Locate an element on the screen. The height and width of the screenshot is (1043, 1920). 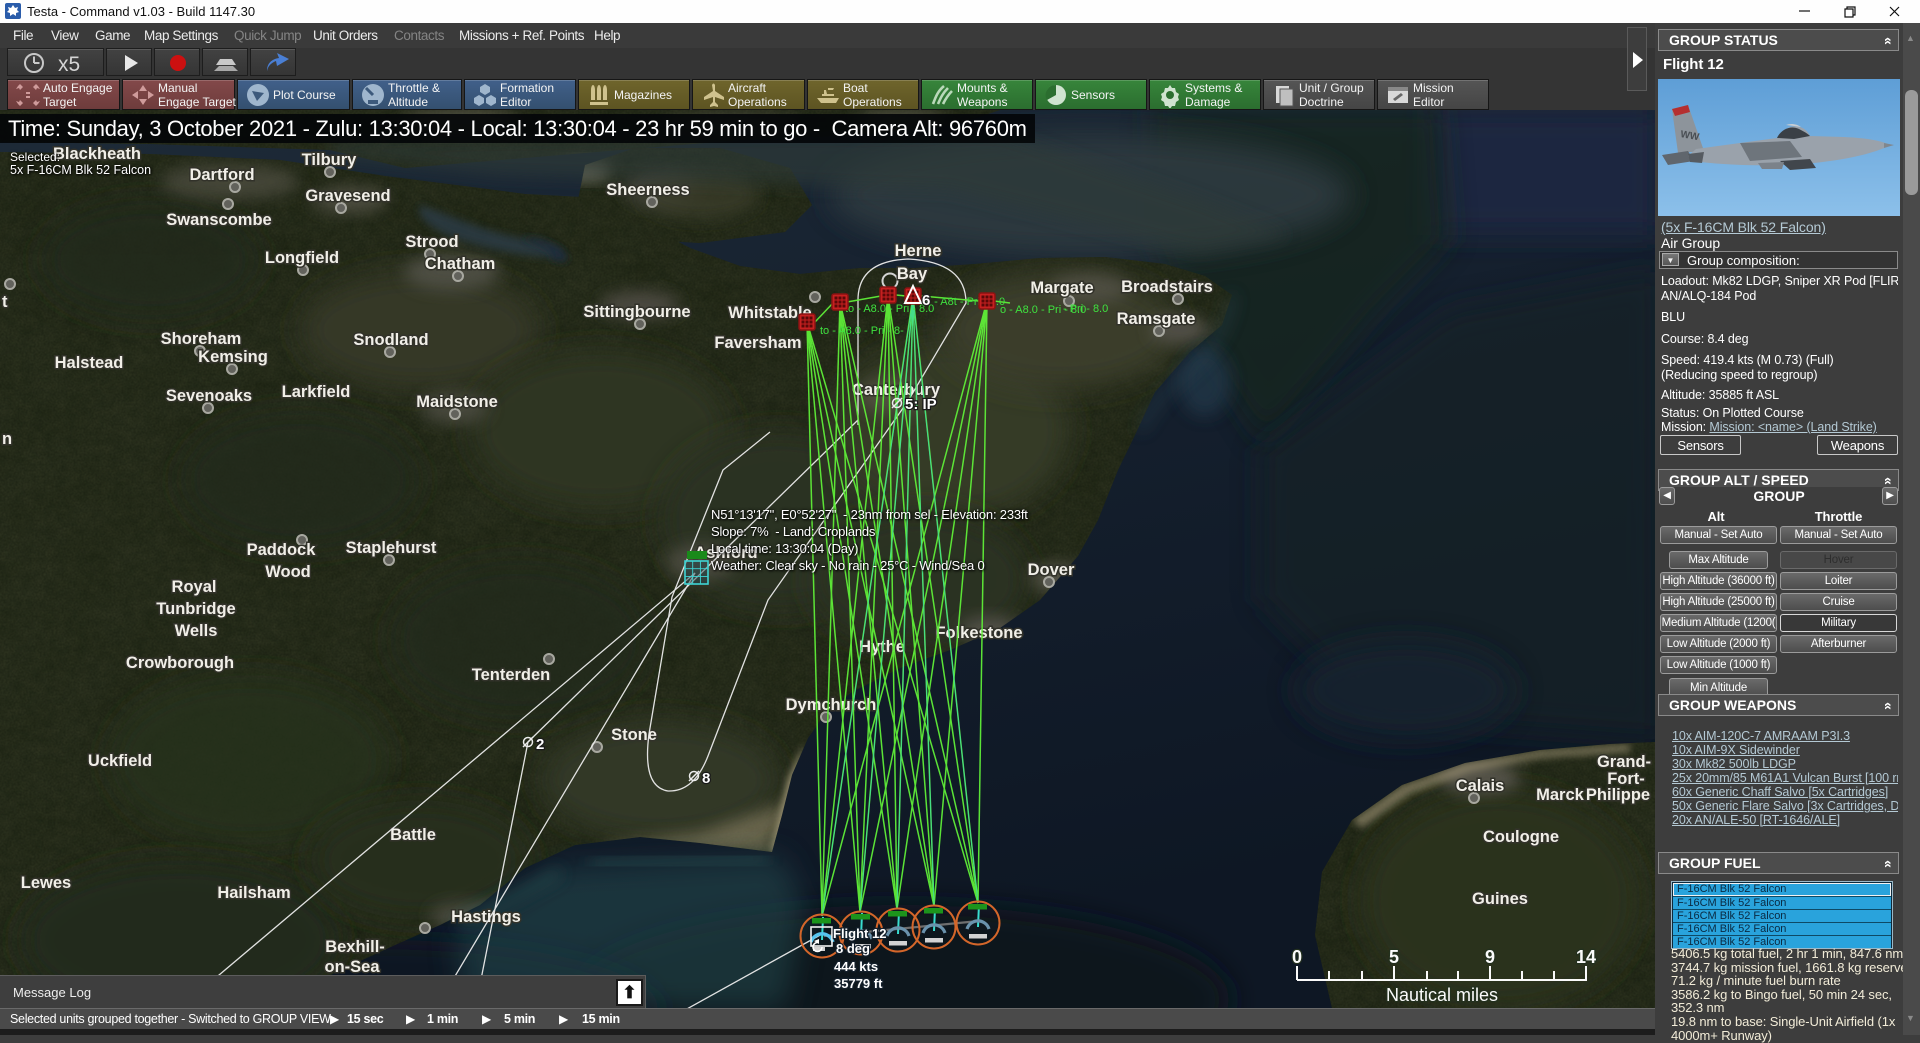
svg-text: Blackheath is located at coordinates (97, 154).